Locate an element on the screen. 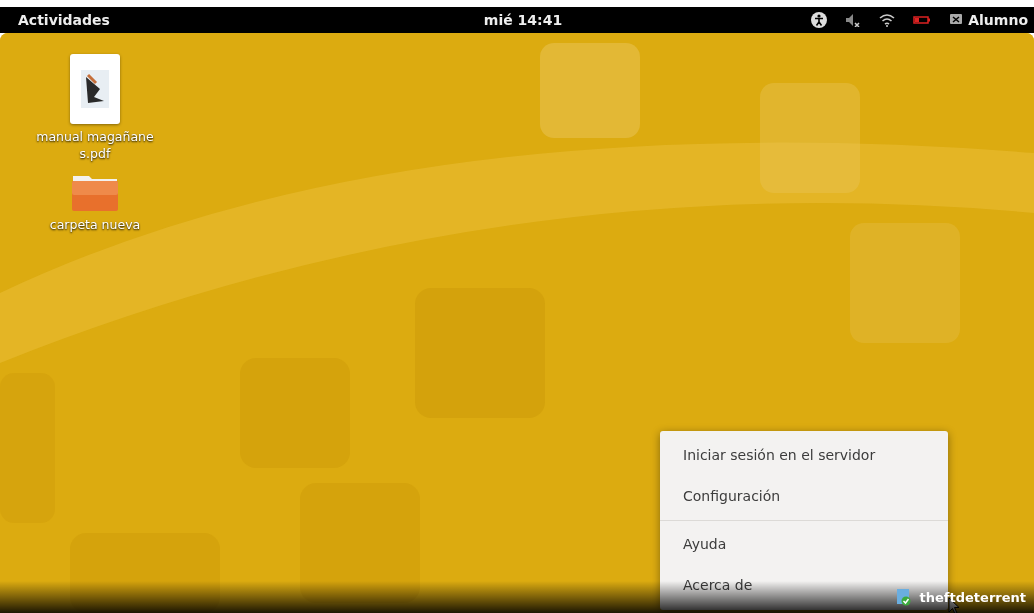  menu-item: Ayuda is located at coordinates (804, 544).